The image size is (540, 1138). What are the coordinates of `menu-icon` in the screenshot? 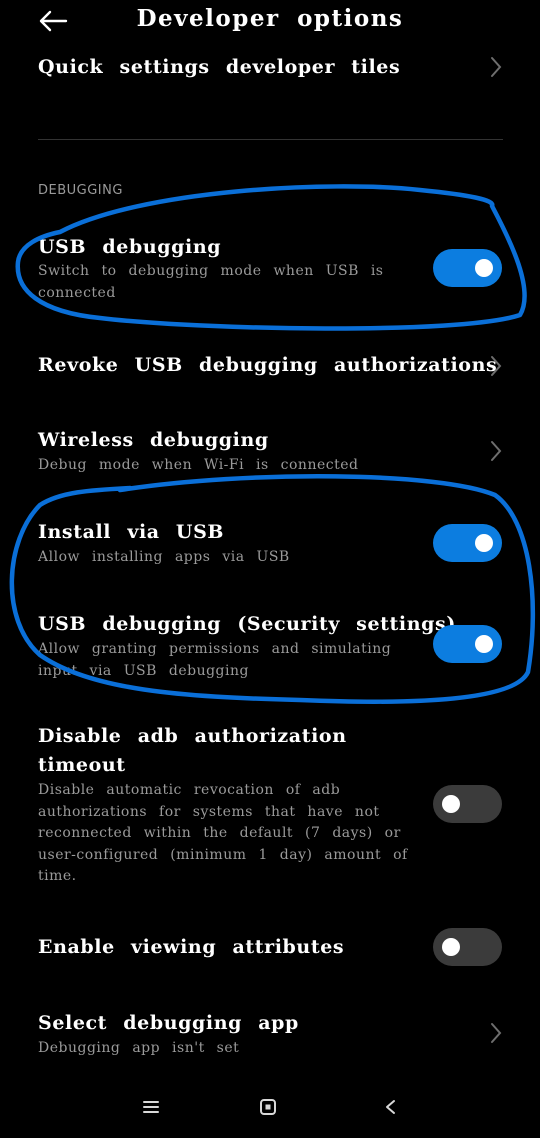 It's located at (151, 1107).